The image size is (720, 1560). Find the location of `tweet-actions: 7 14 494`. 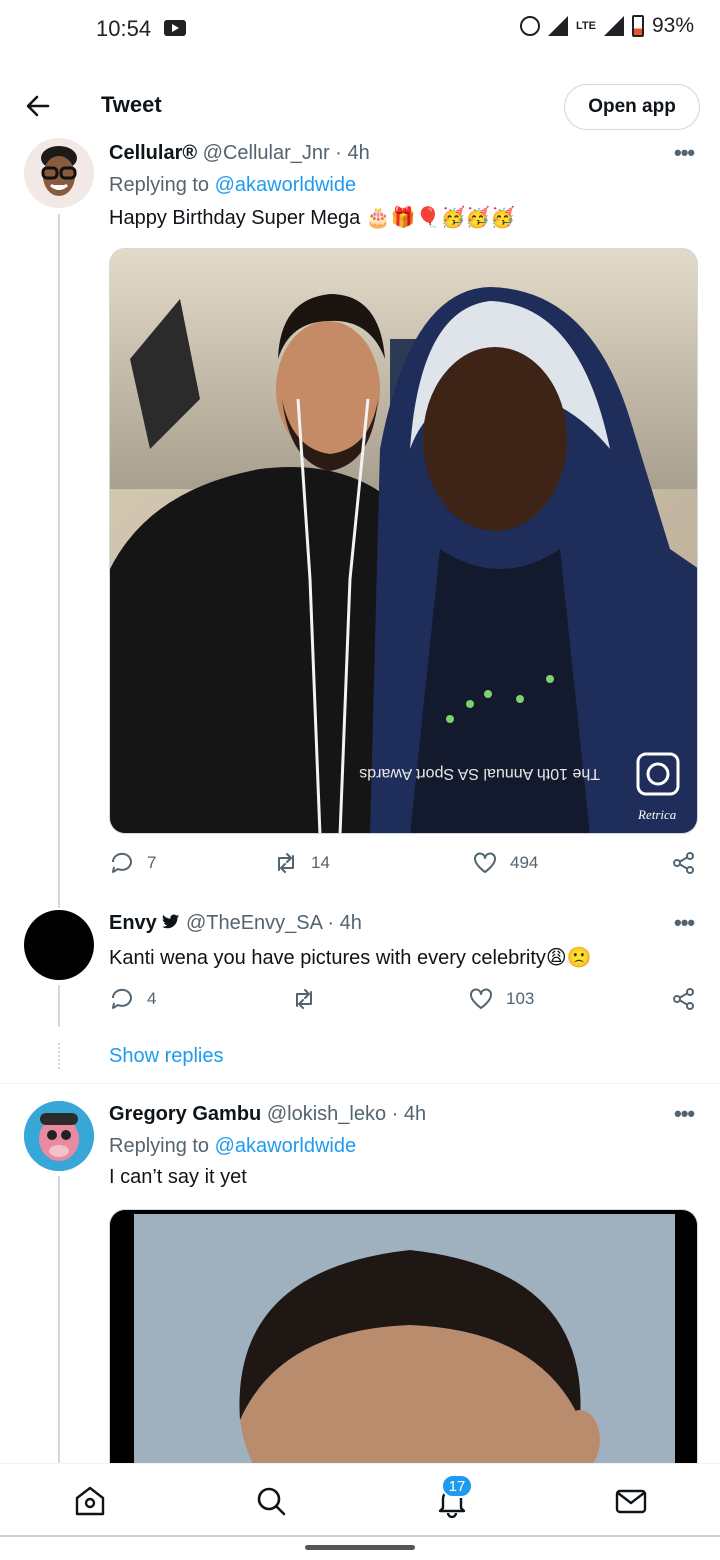

tweet-actions: 7 14 494 is located at coordinates (403, 865).